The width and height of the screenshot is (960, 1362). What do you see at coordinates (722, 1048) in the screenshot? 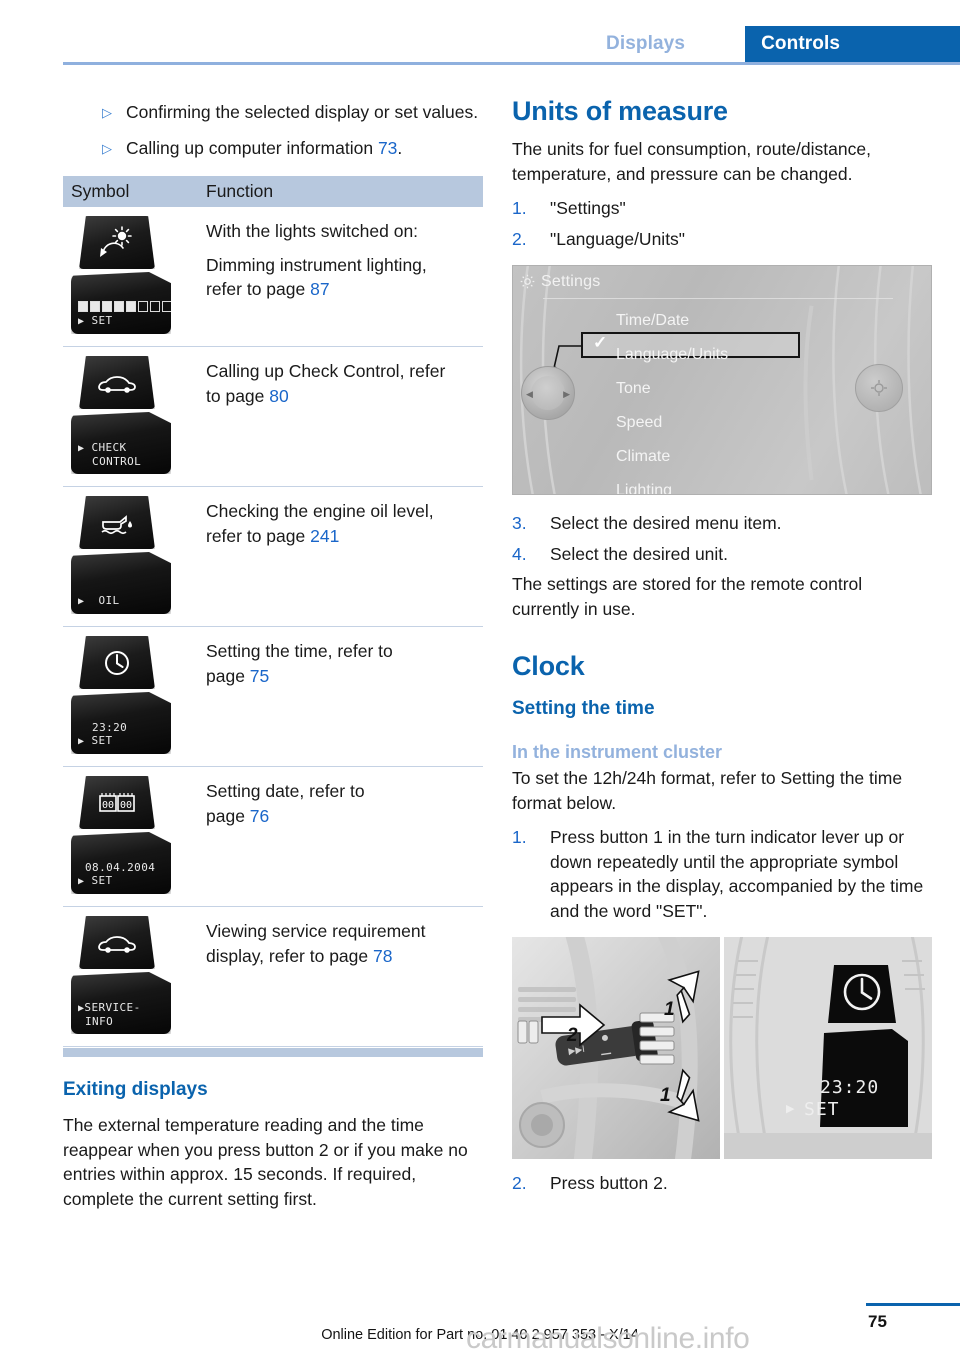
I see `turn-indicator-lever-figure: ▶▶I 1 2 1 23:20 ▶ SET` at bounding box center [722, 1048].